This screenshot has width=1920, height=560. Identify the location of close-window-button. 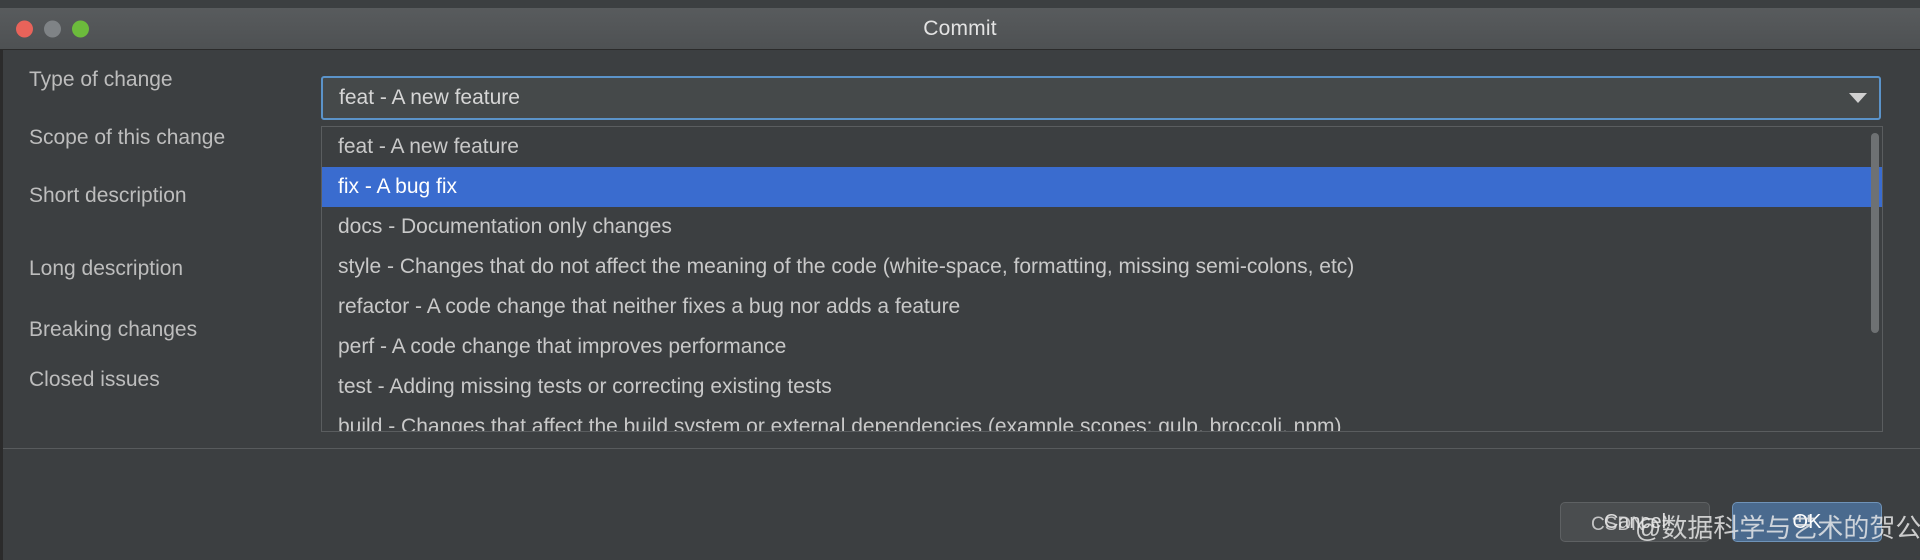
(24, 28).